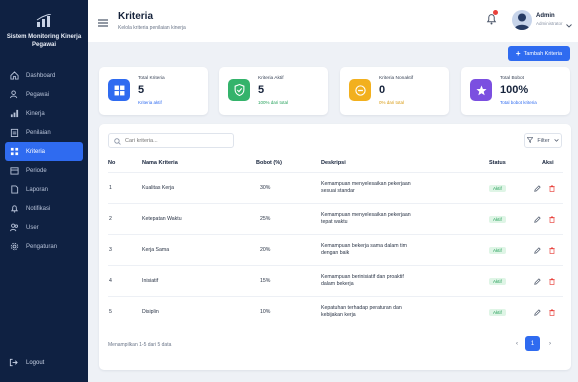 The width and height of the screenshot is (578, 382). Describe the element at coordinates (36, 170) in the screenshot. I see `sidebar-item-label: Periode` at that location.